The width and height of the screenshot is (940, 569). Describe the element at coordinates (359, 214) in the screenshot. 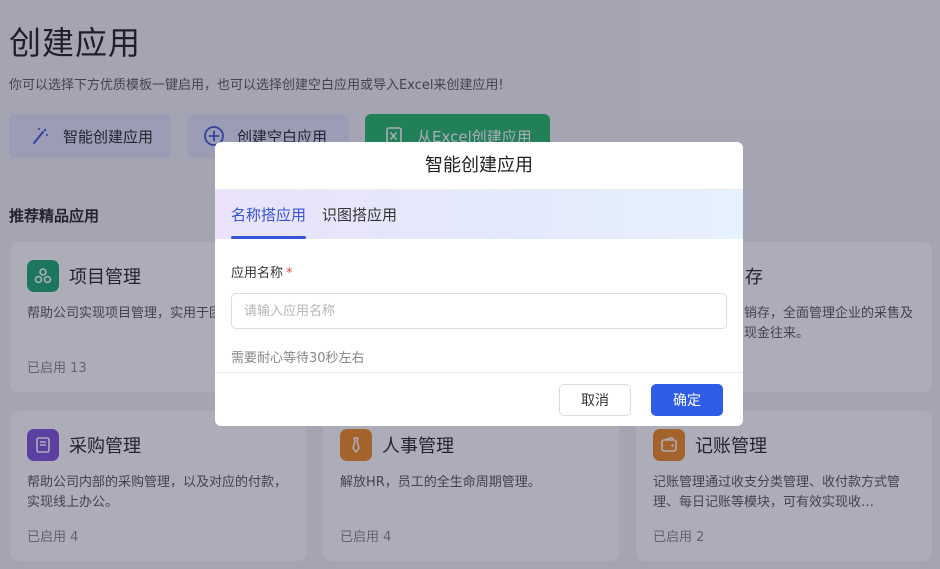

I see `tab-image-build: 识图搭应用` at that location.